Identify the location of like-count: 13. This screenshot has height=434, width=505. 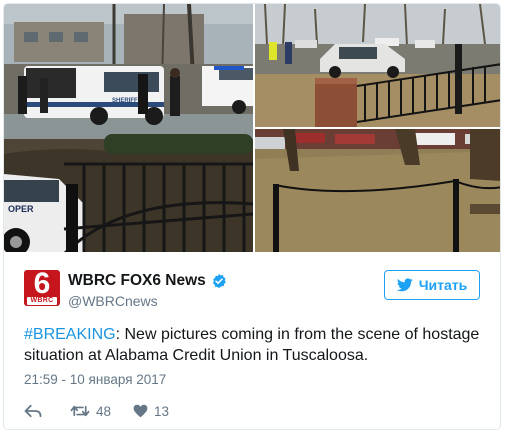
(162, 411).